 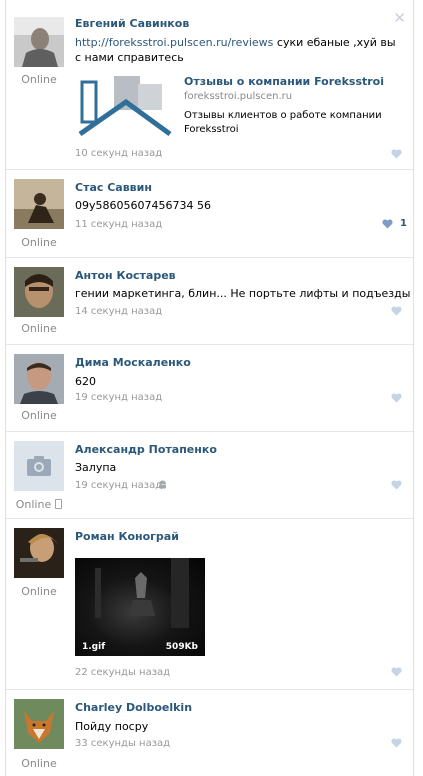 What do you see at coordinates (112, 726) in the screenshot?
I see `post-text: Пойду посру` at bounding box center [112, 726].